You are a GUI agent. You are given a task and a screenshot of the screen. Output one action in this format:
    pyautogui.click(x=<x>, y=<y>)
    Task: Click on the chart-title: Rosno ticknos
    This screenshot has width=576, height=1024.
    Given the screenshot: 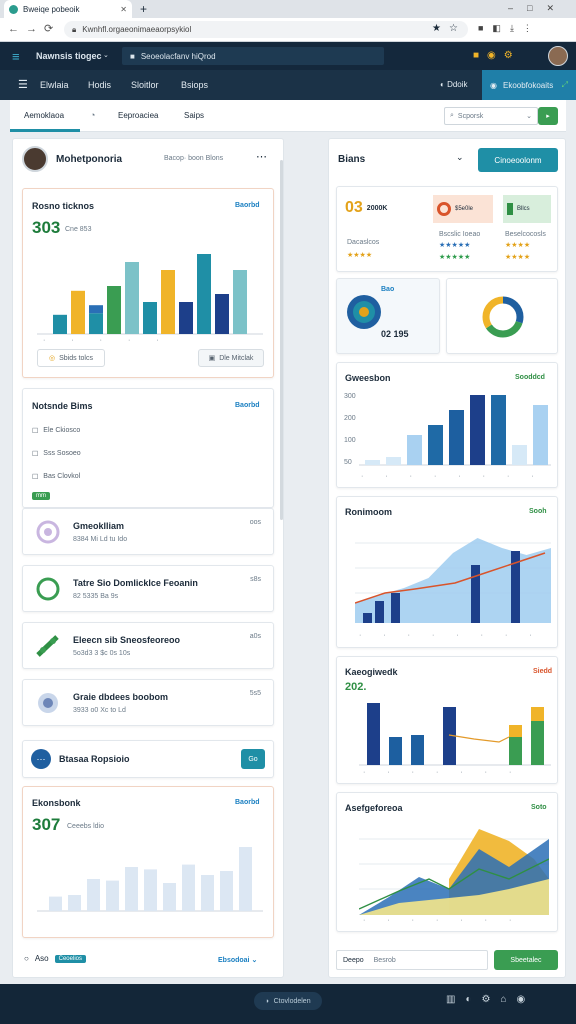 What is the action you would take?
    pyautogui.click(x=63, y=206)
    